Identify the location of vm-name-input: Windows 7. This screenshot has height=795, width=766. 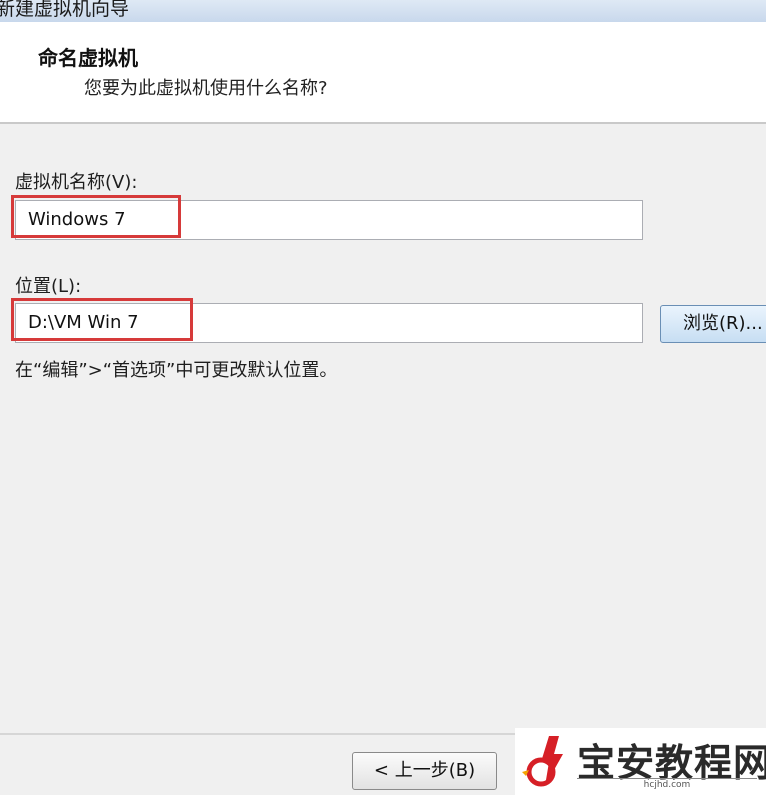
(329, 220).